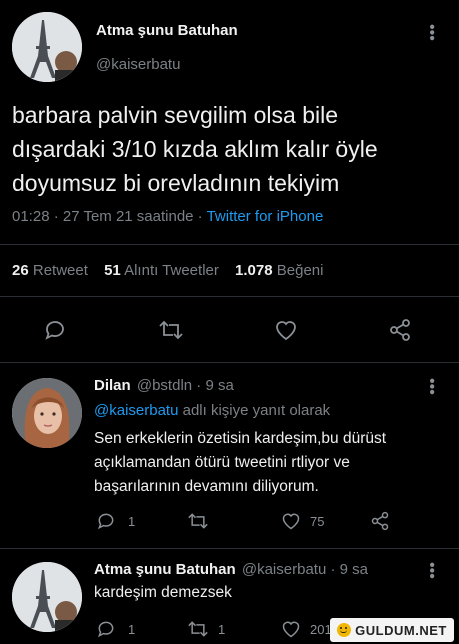 This screenshot has width=459, height=644. I want to click on author-avatar, so click(47, 47).